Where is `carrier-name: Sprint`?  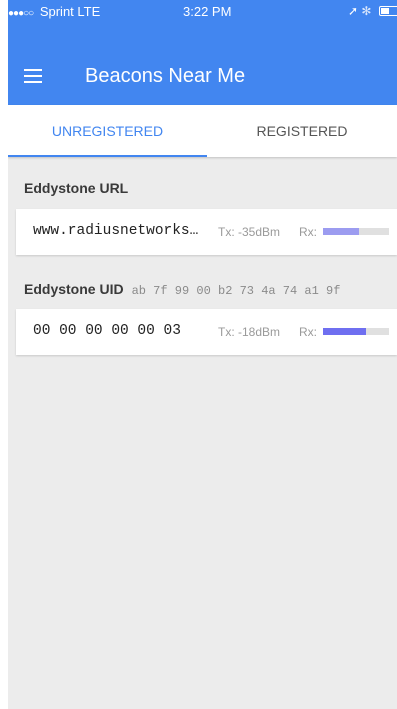
carrier-name: Sprint is located at coordinates (56, 11).